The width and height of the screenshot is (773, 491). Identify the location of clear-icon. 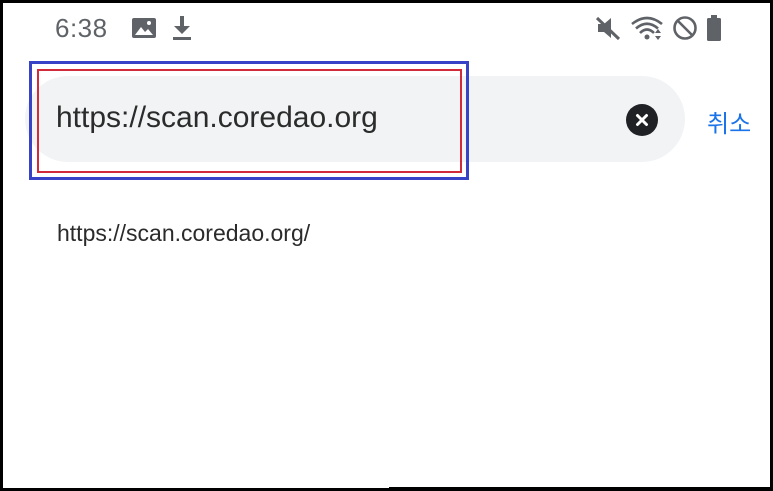
(642, 120).